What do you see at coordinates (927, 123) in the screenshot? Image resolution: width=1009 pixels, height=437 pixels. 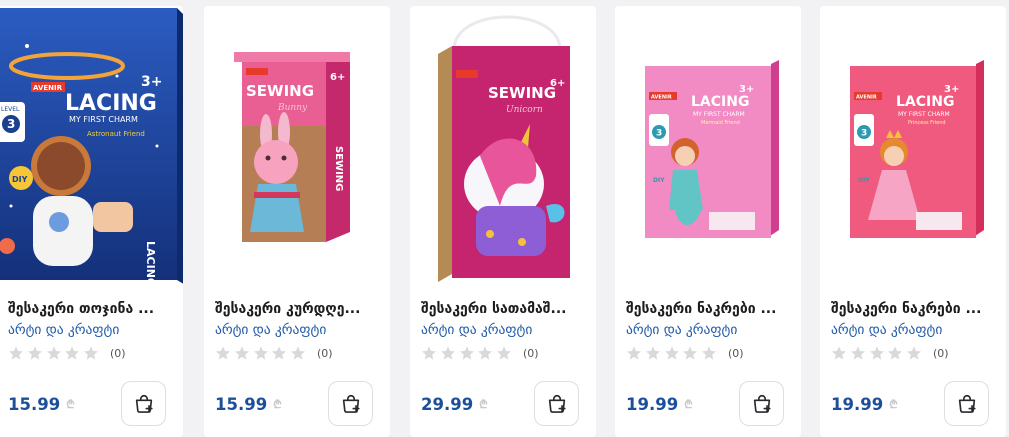 I see `box-friend-text: Princess Friend` at bounding box center [927, 123].